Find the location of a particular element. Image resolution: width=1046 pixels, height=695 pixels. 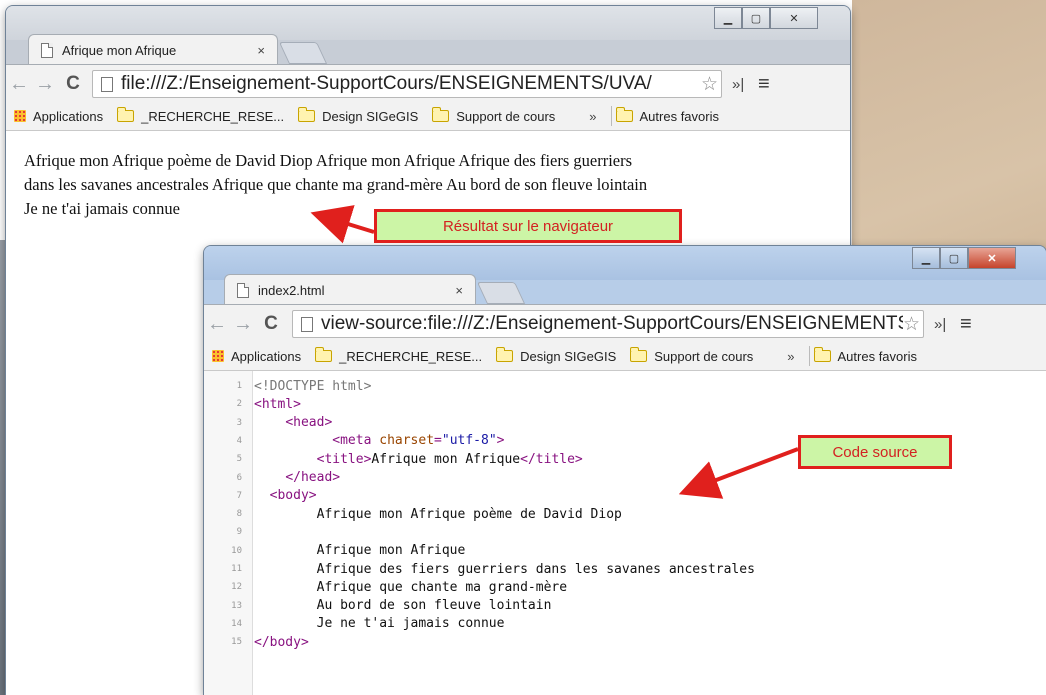

code-text: <html> is located at coordinates (277, 404).